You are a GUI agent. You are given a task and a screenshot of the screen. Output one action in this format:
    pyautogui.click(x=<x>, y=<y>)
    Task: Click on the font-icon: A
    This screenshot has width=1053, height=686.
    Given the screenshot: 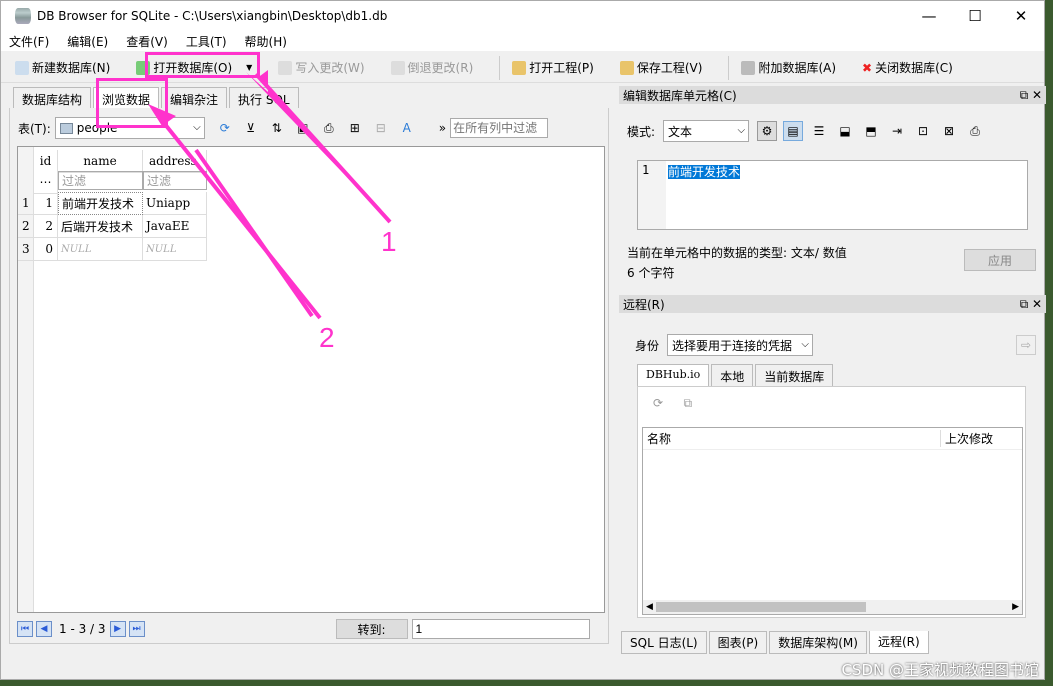 What is the action you would take?
    pyautogui.click(x=407, y=128)
    